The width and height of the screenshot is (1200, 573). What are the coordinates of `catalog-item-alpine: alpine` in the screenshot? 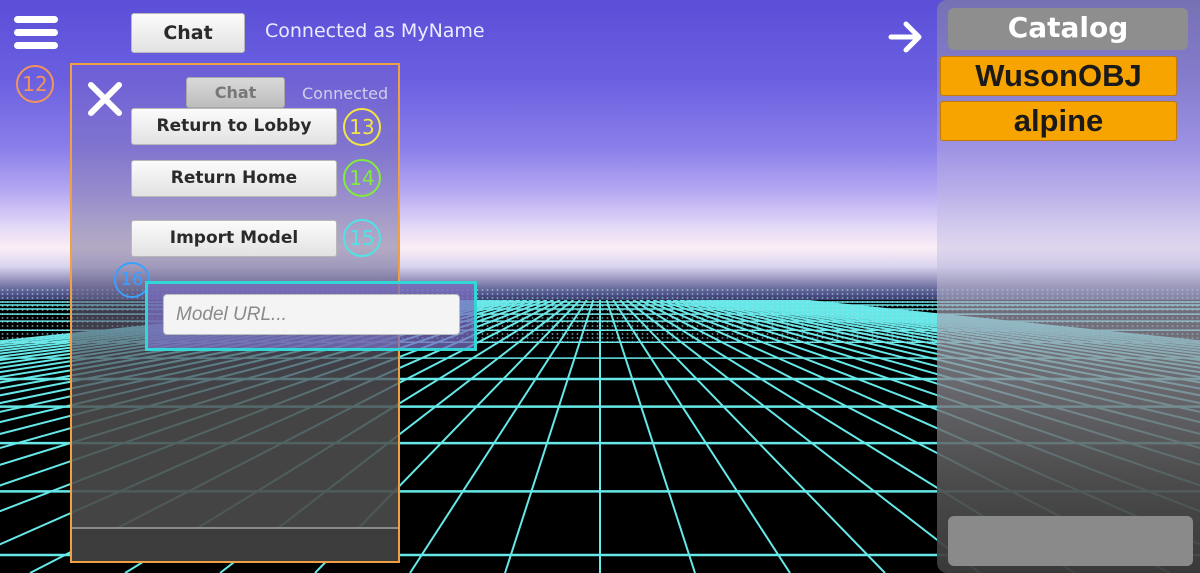 It's located at (1058, 121).